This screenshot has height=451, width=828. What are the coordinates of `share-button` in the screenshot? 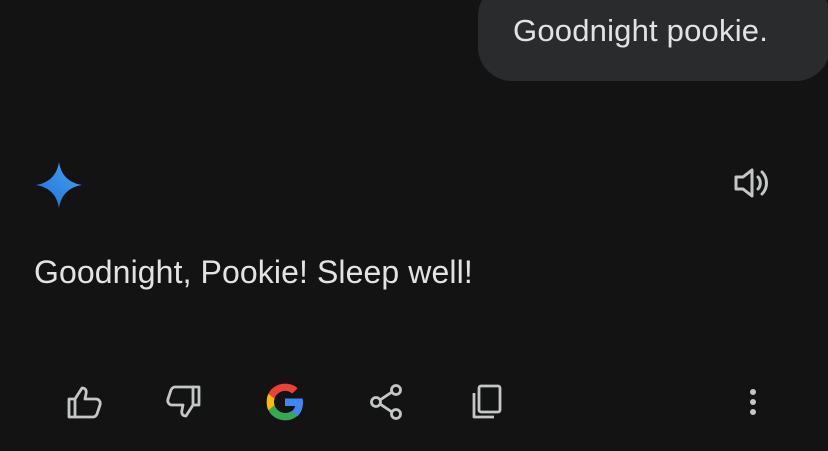 It's located at (386, 402).